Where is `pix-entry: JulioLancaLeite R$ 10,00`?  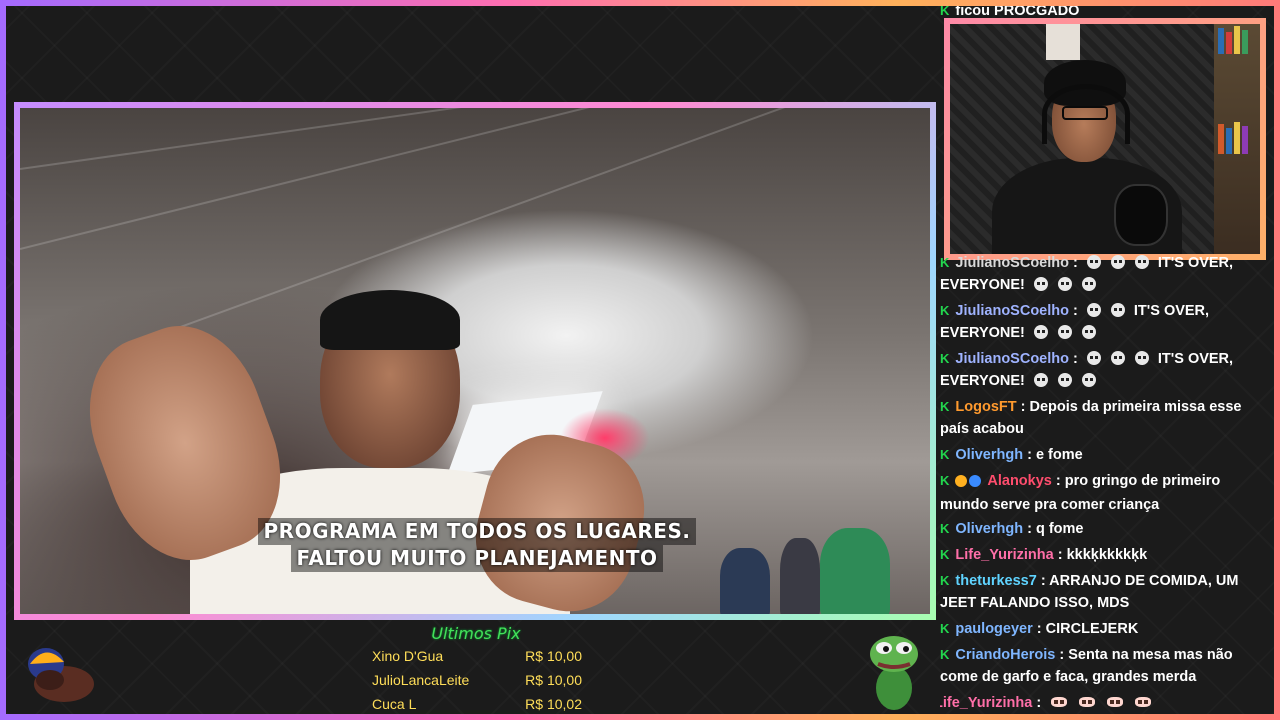 pix-entry: JulioLancaLeite R$ 10,00 is located at coordinates (477, 680).